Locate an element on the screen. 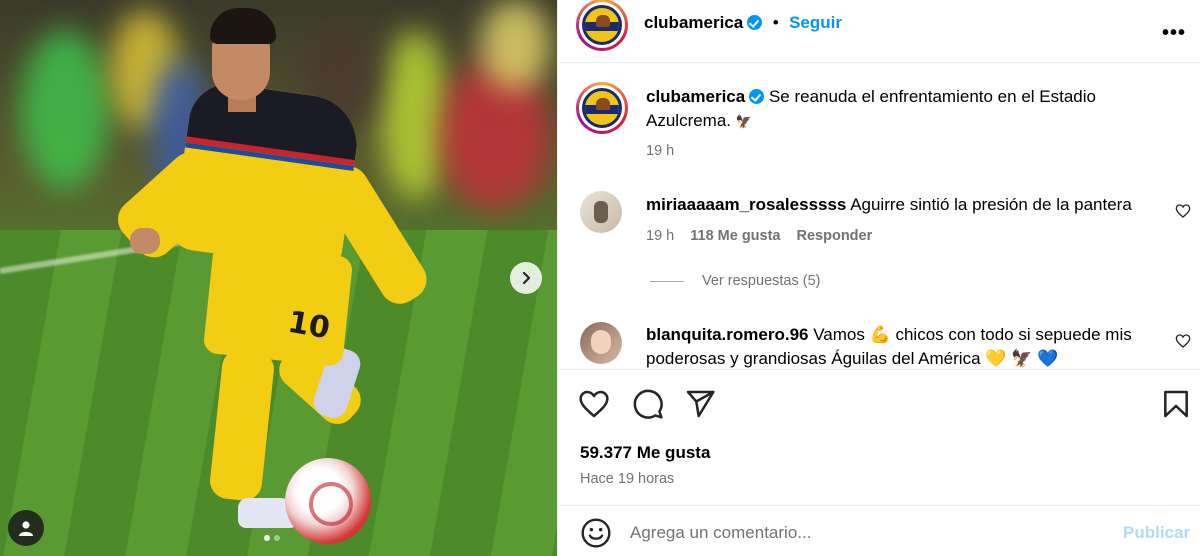  carousel-next-button is located at coordinates (526, 278).